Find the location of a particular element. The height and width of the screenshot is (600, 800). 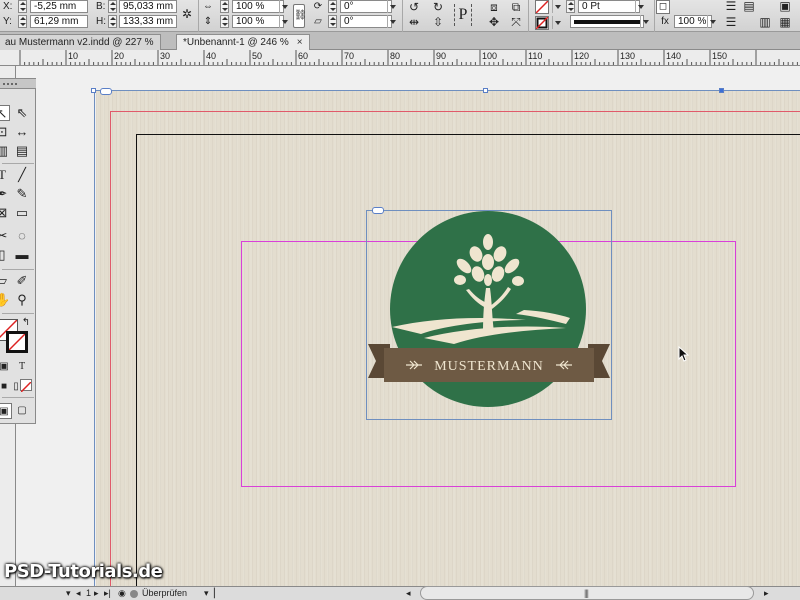

free-transform-tool-icon: ◌ is located at coordinates (22, 236).